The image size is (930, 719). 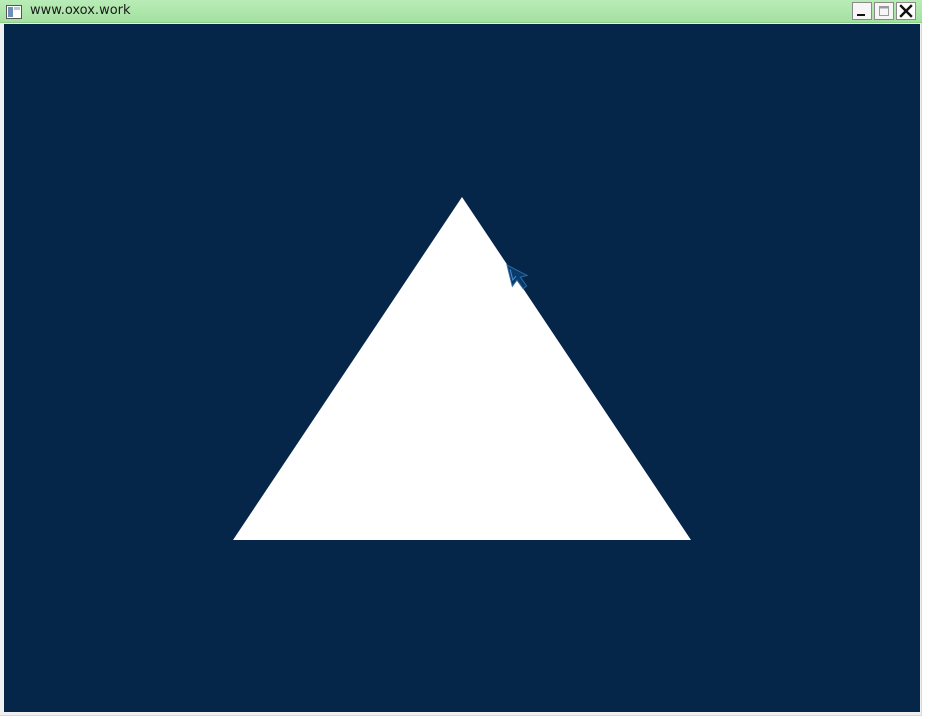 I want to click on maximize-icon, so click(x=884, y=11).